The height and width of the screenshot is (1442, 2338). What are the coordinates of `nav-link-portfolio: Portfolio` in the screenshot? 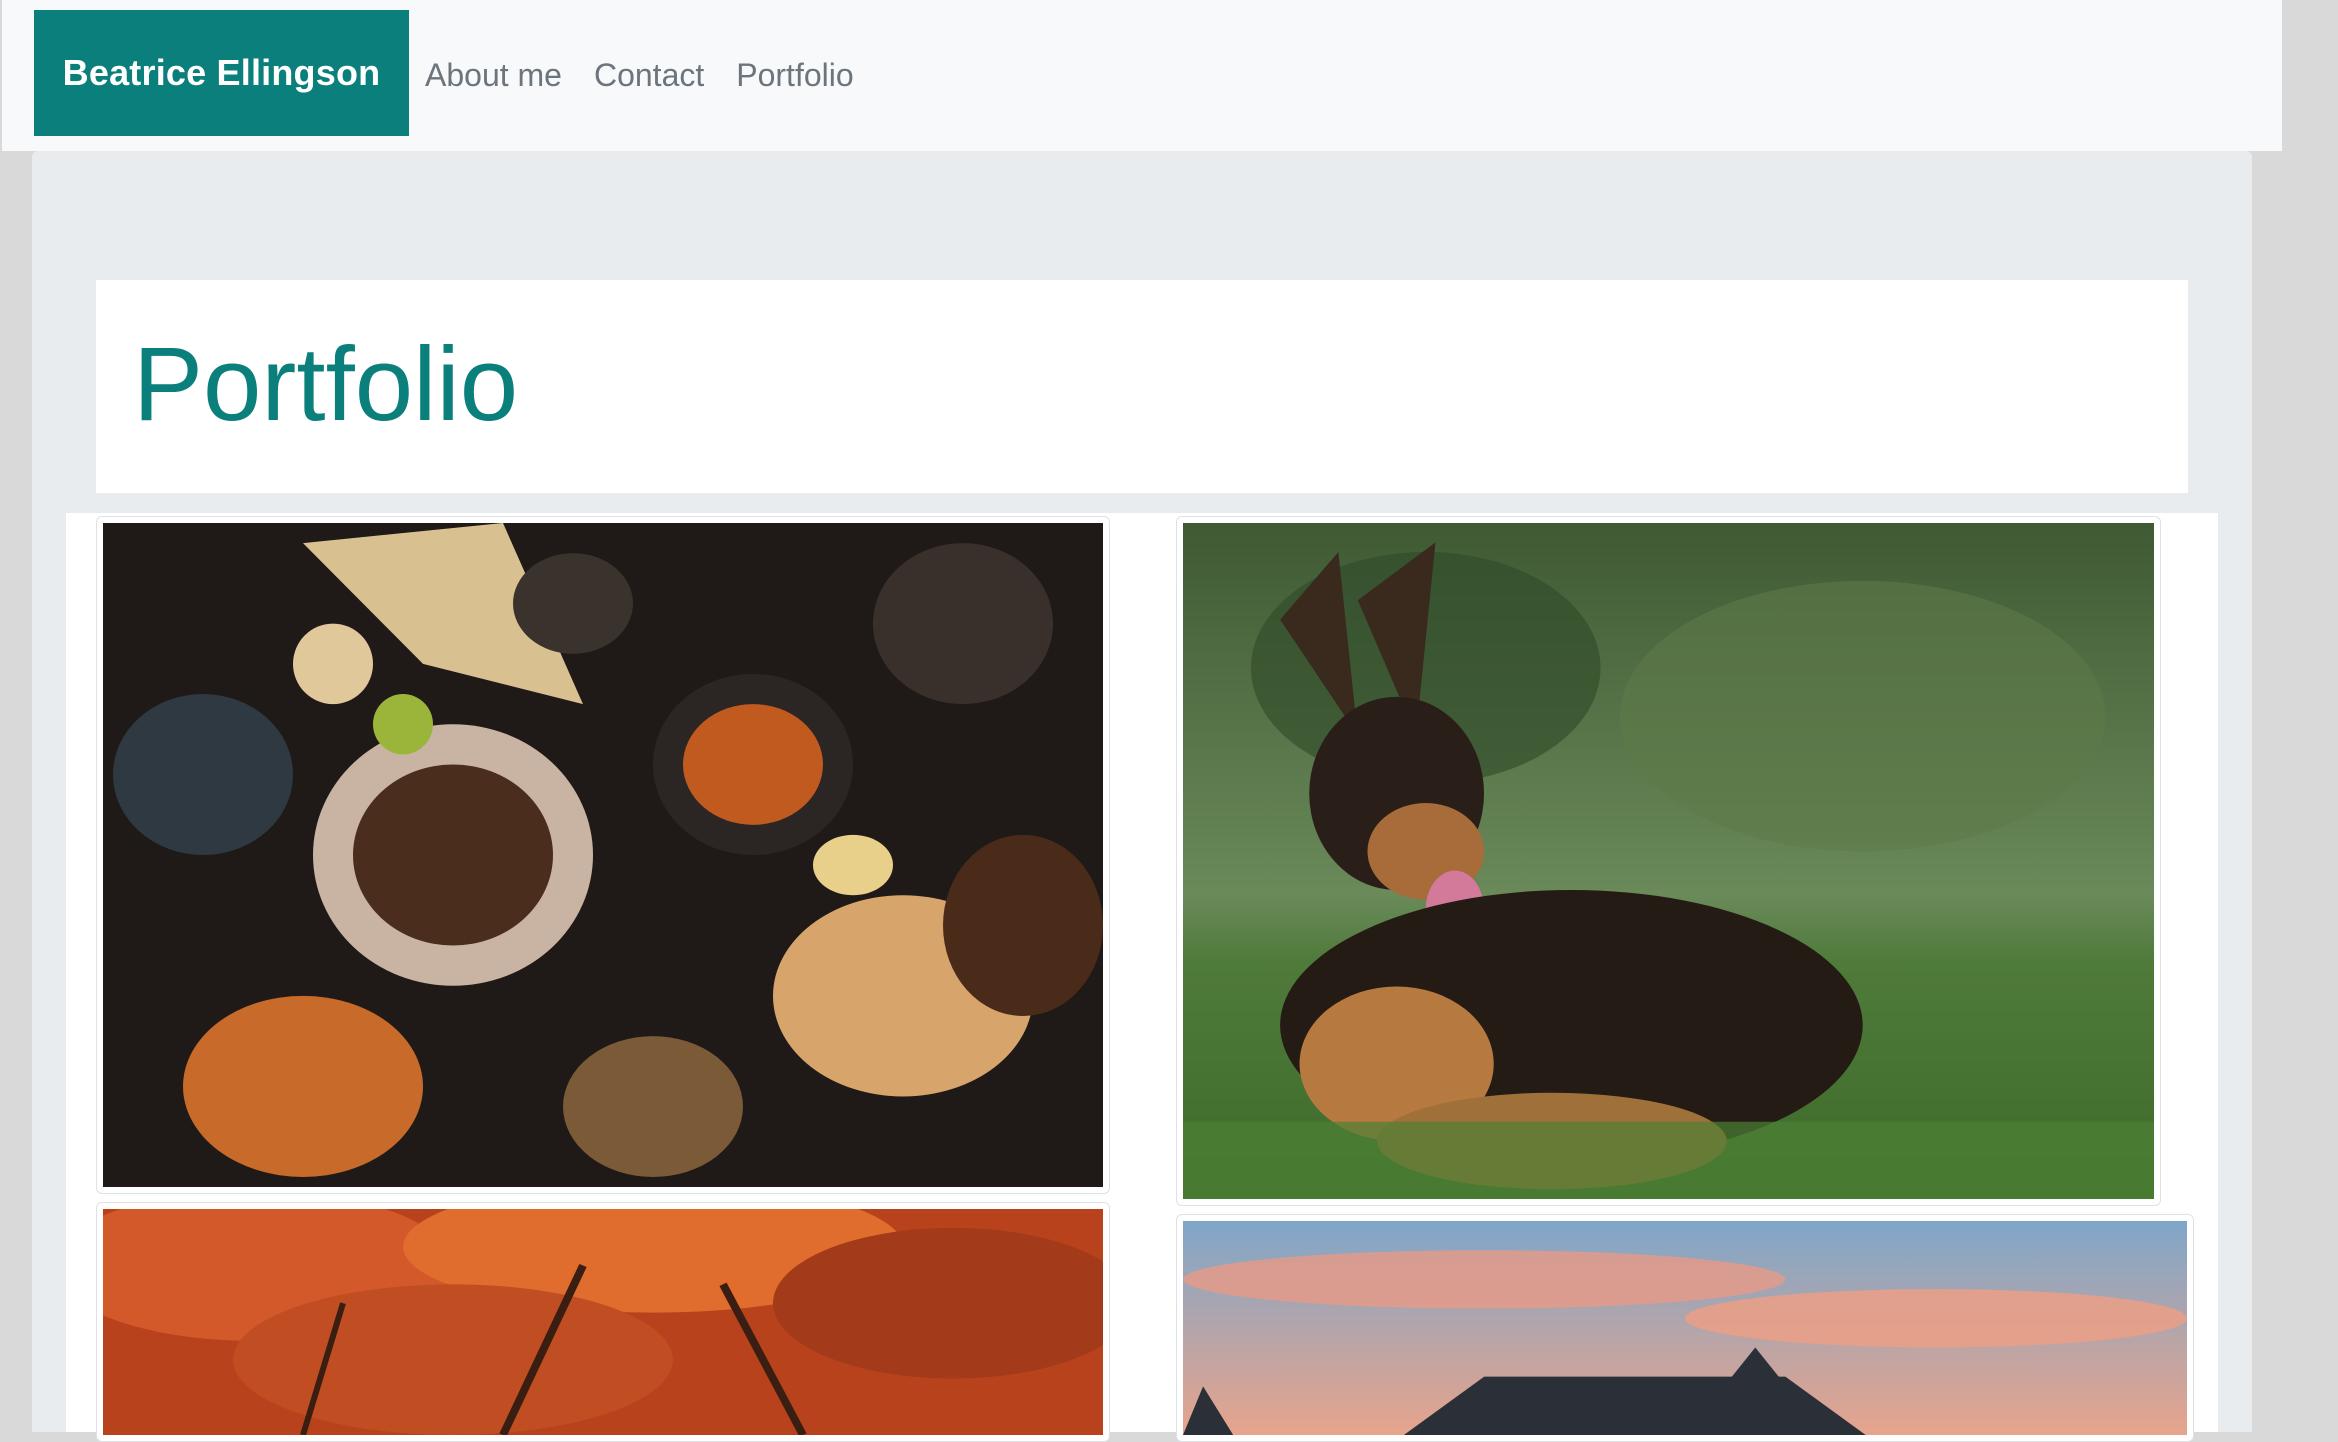 It's located at (794, 75).